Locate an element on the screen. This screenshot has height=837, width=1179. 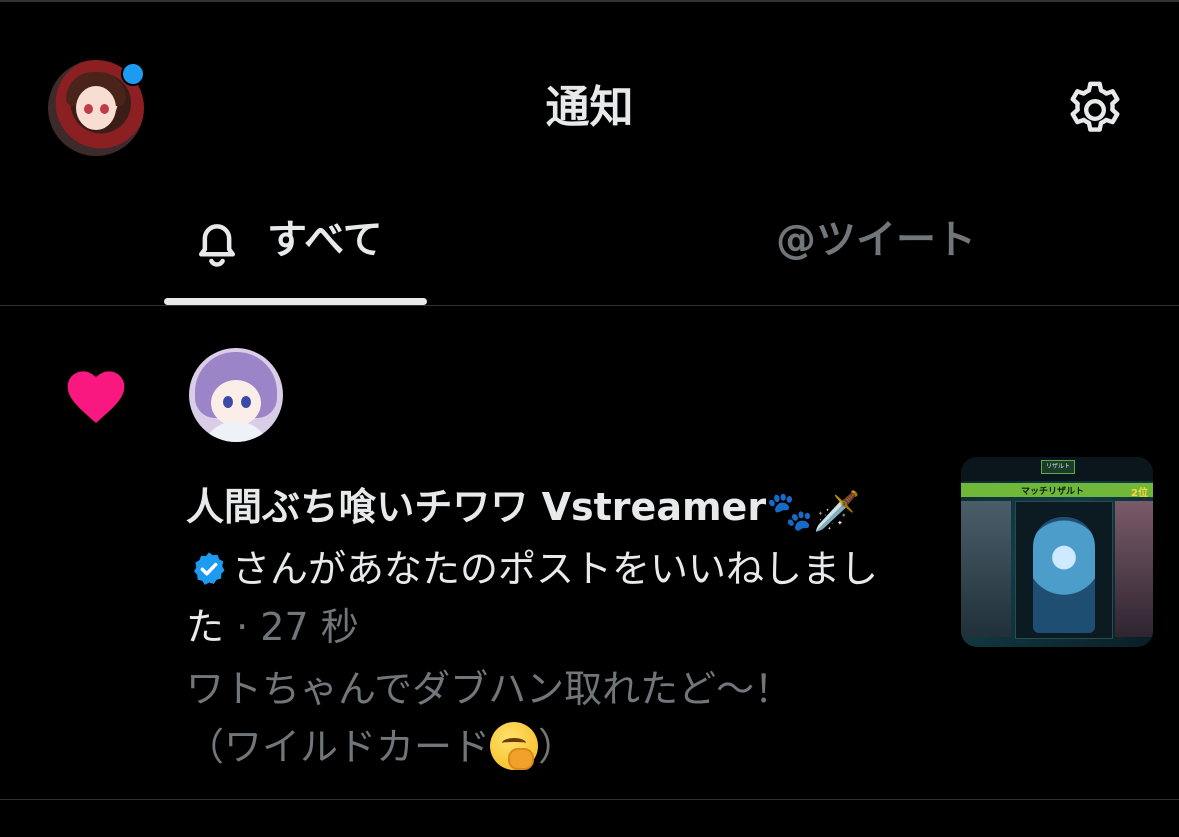
user-name: 人間ぶち喰いチワワ Vstreamer is located at coordinates (476, 507).